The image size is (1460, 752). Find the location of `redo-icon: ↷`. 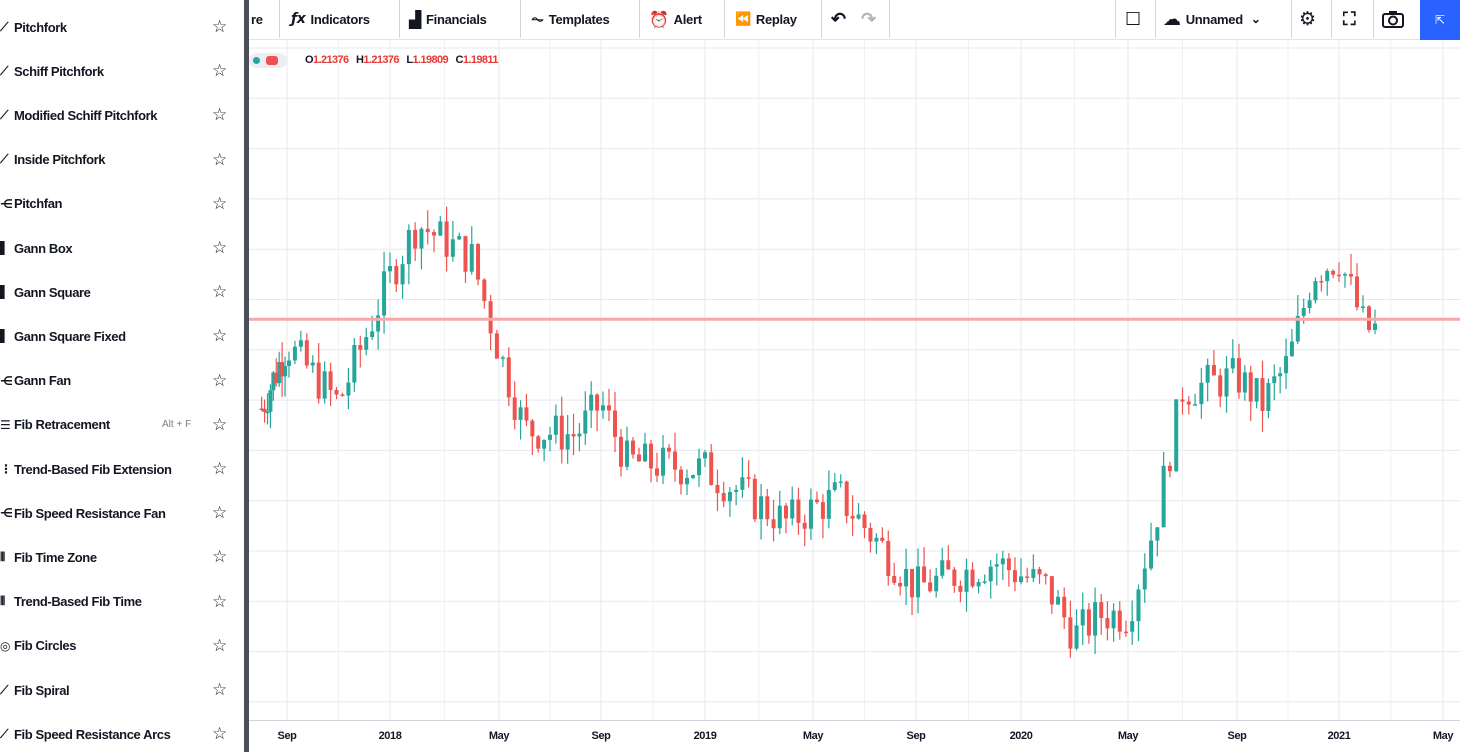

redo-icon: ↷ is located at coordinates (868, 18).